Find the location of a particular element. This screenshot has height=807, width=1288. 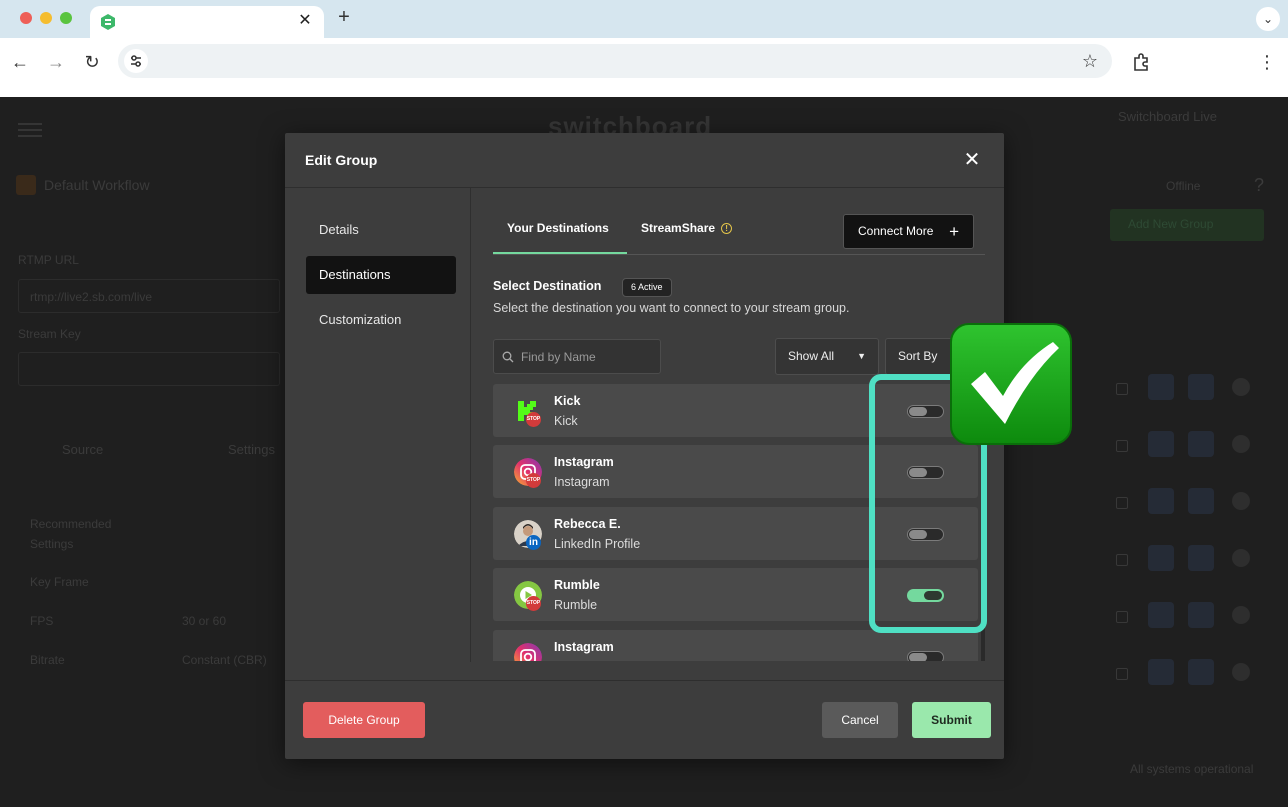

rtmp-url-value: rtmp://live2.sb.com/live is located at coordinates (91, 297).